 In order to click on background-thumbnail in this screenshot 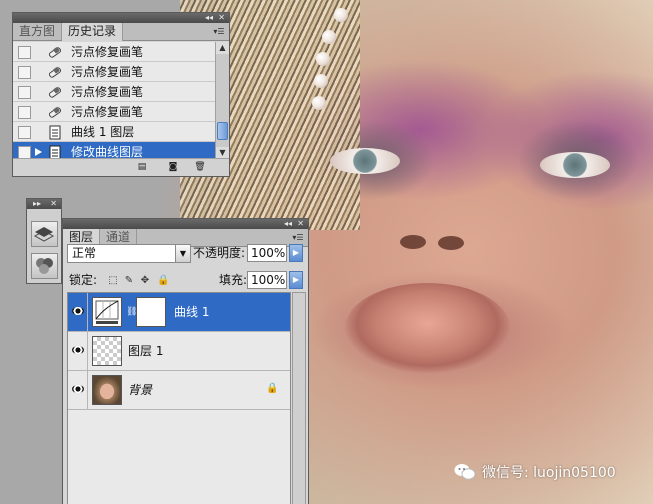, I will do `click(107, 390)`.